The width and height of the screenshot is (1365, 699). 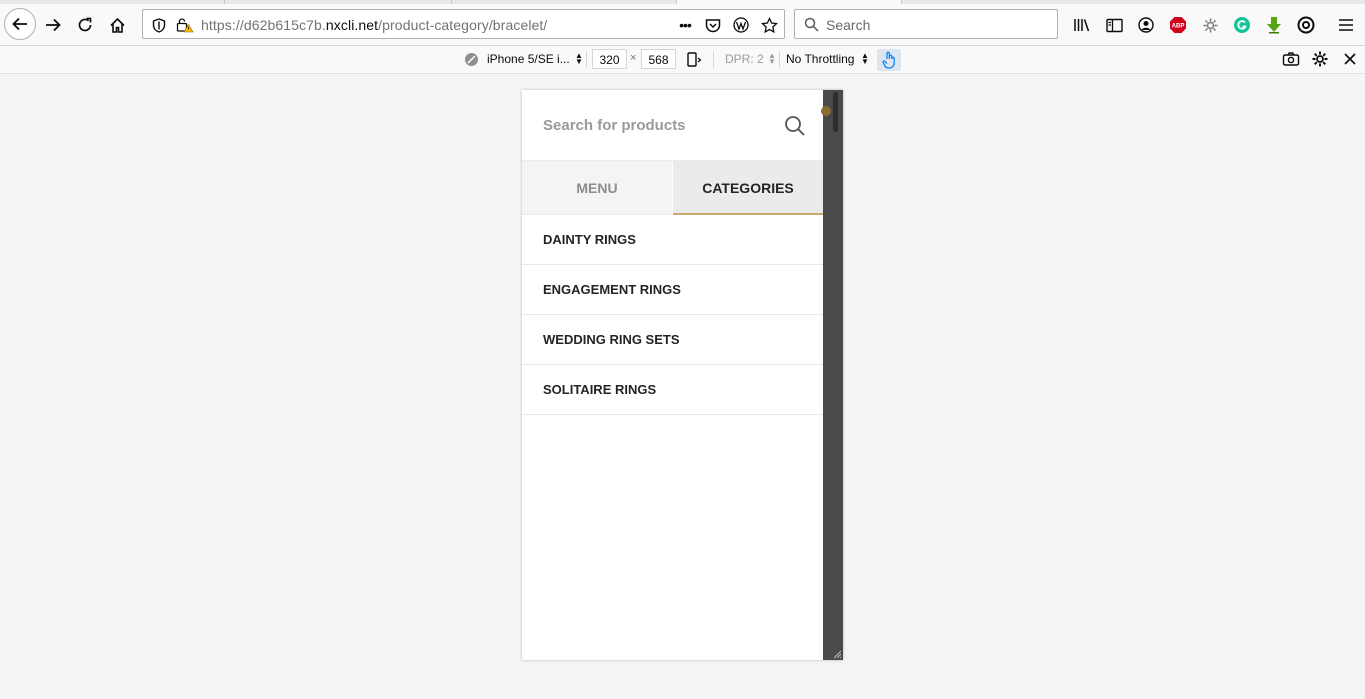 I want to click on reload-icon, so click(x=85, y=24).